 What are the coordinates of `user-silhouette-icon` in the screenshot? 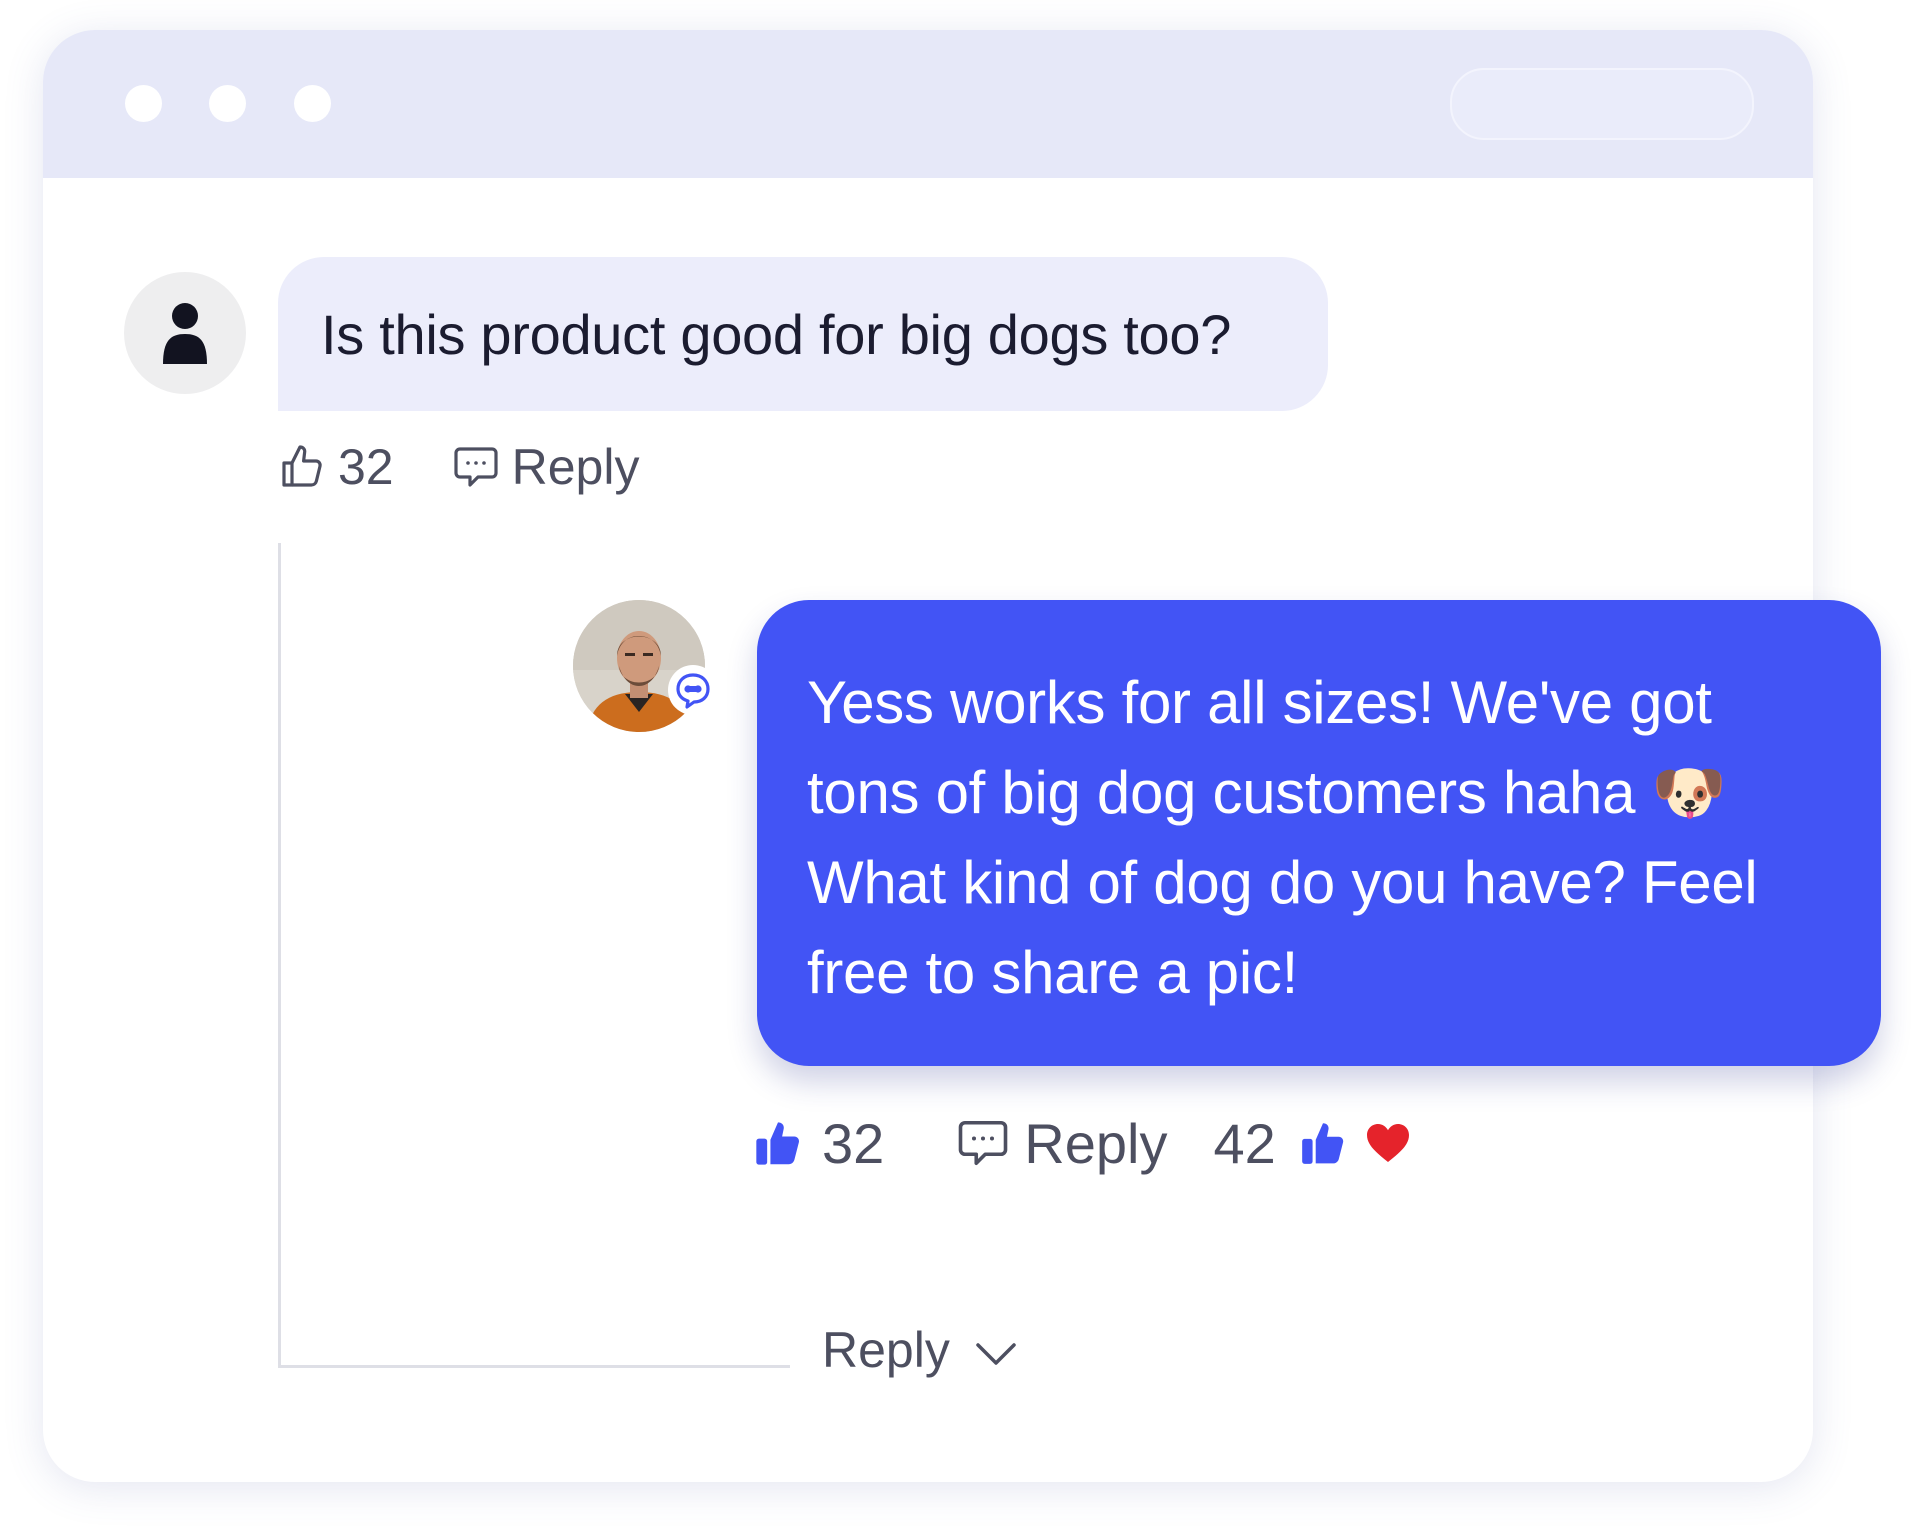 It's located at (185, 333).